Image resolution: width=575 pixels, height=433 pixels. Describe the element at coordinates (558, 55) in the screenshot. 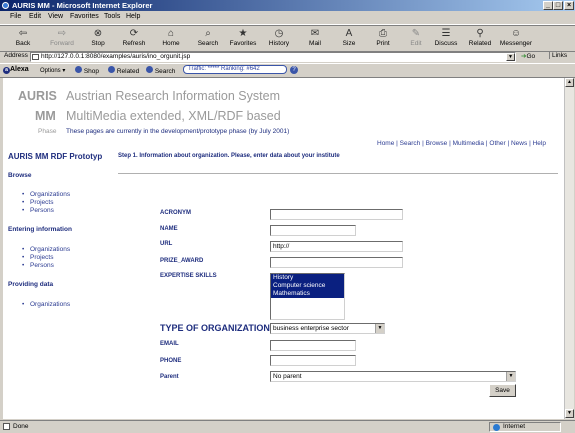

I see `links-button: Links` at that location.